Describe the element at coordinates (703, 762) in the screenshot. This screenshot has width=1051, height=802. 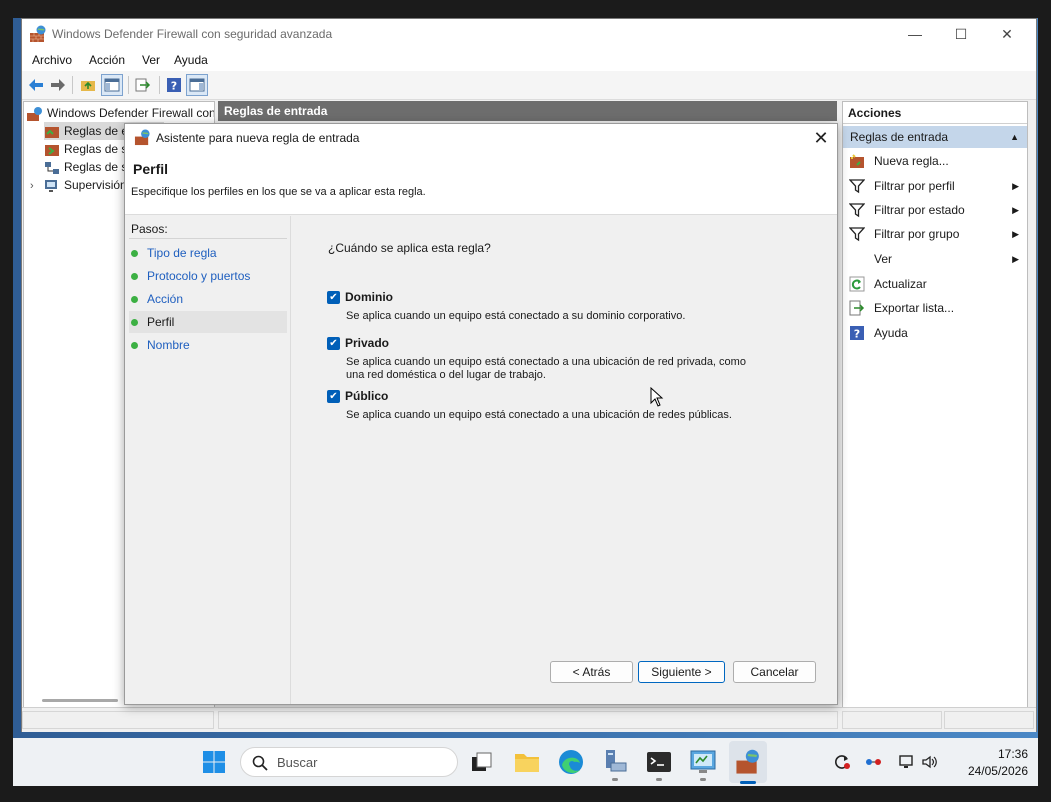
I see `control-panel-button` at that location.